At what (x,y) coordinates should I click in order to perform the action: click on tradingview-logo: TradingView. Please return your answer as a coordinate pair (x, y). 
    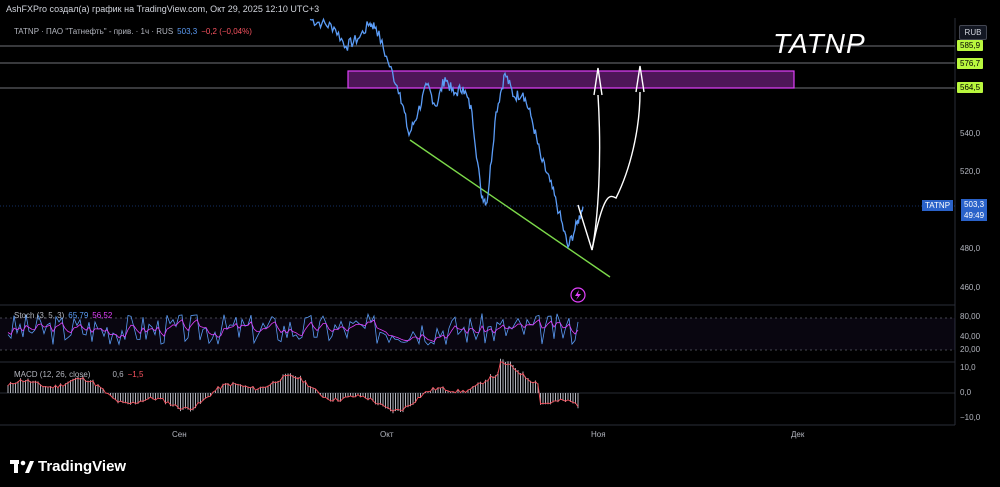
    Looking at the image, I should click on (68, 466).